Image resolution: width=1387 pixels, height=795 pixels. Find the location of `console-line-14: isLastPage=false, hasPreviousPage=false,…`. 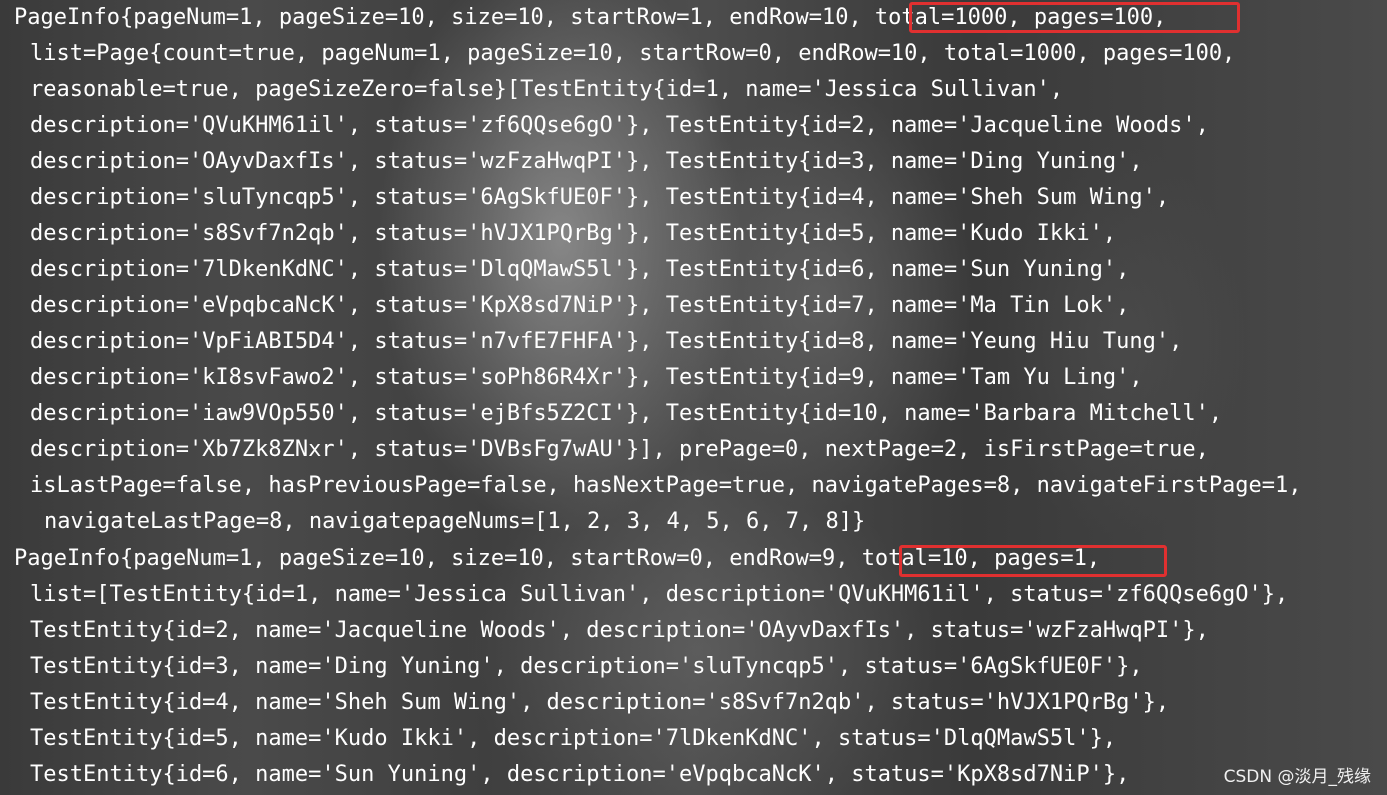

console-line-14: isLastPage=false, hasPreviousPage=false,… is located at coordinates (666, 485).